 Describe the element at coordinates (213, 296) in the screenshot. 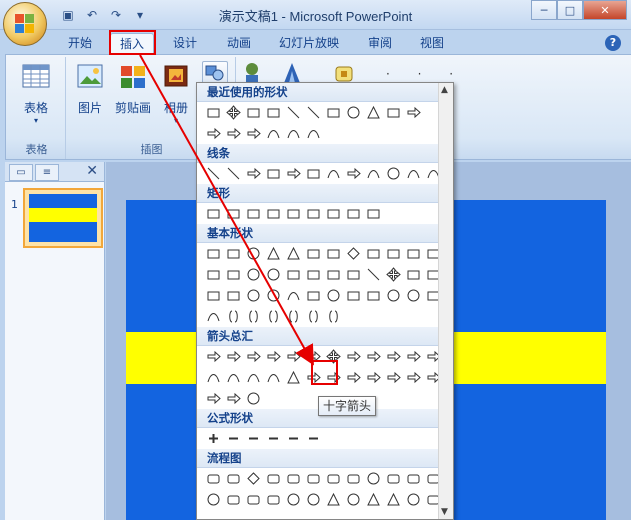

I see `shape-cube-icon` at that location.